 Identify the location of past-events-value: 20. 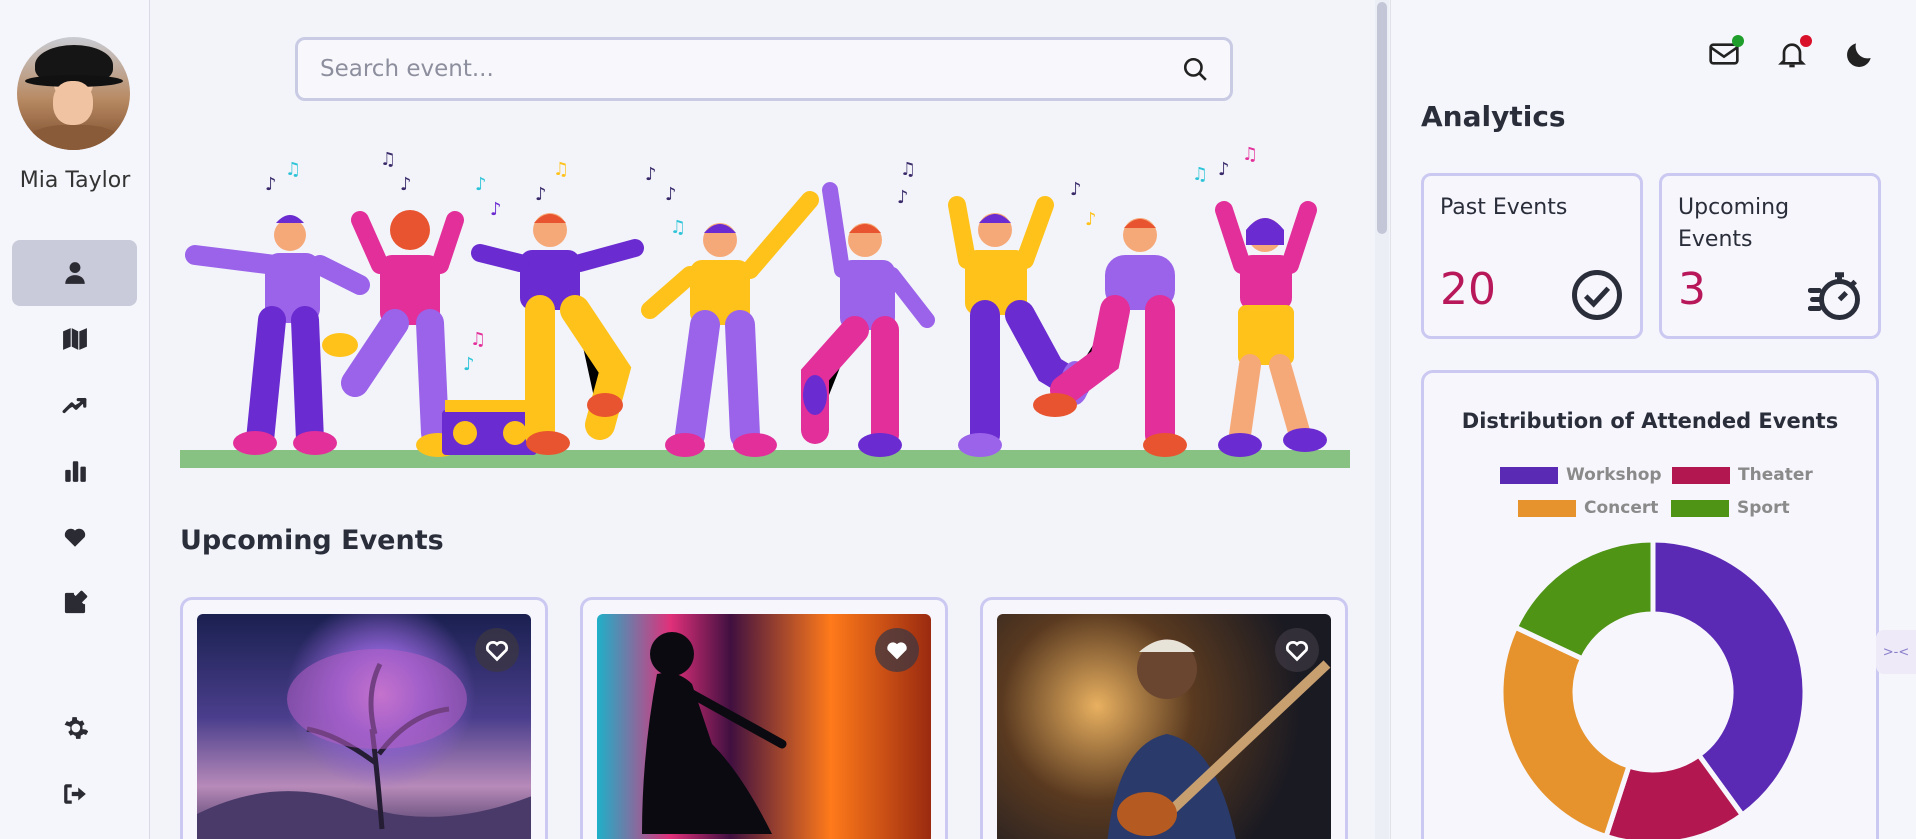
(1468, 289).